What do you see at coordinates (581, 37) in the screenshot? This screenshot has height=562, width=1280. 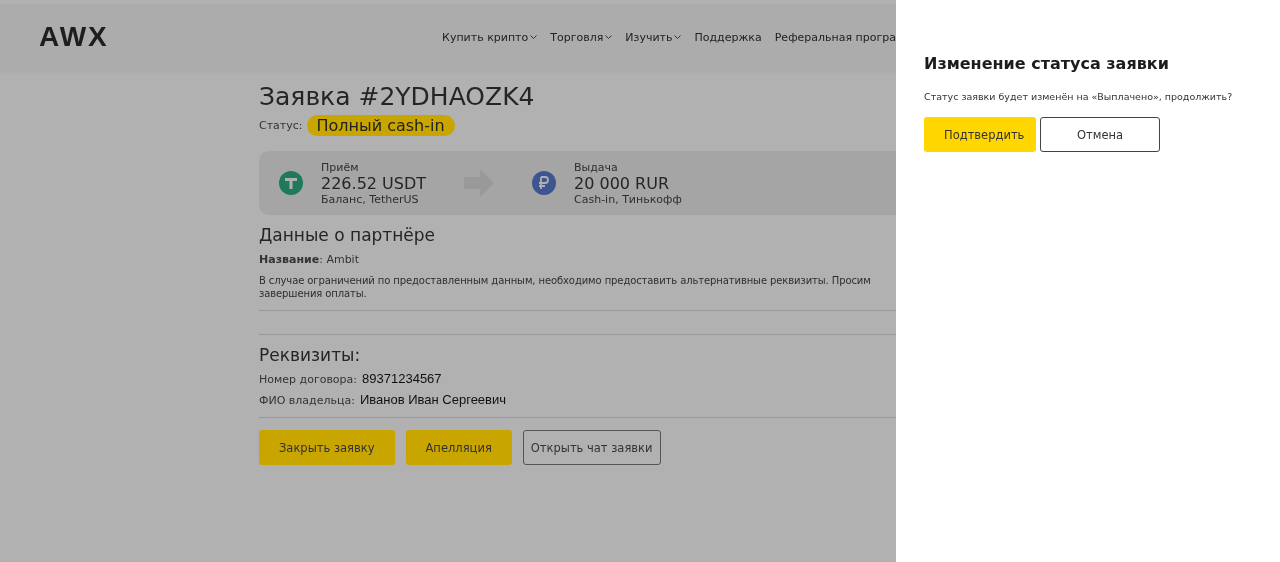 I see `nav-link: Торговля` at bounding box center [581, 37].